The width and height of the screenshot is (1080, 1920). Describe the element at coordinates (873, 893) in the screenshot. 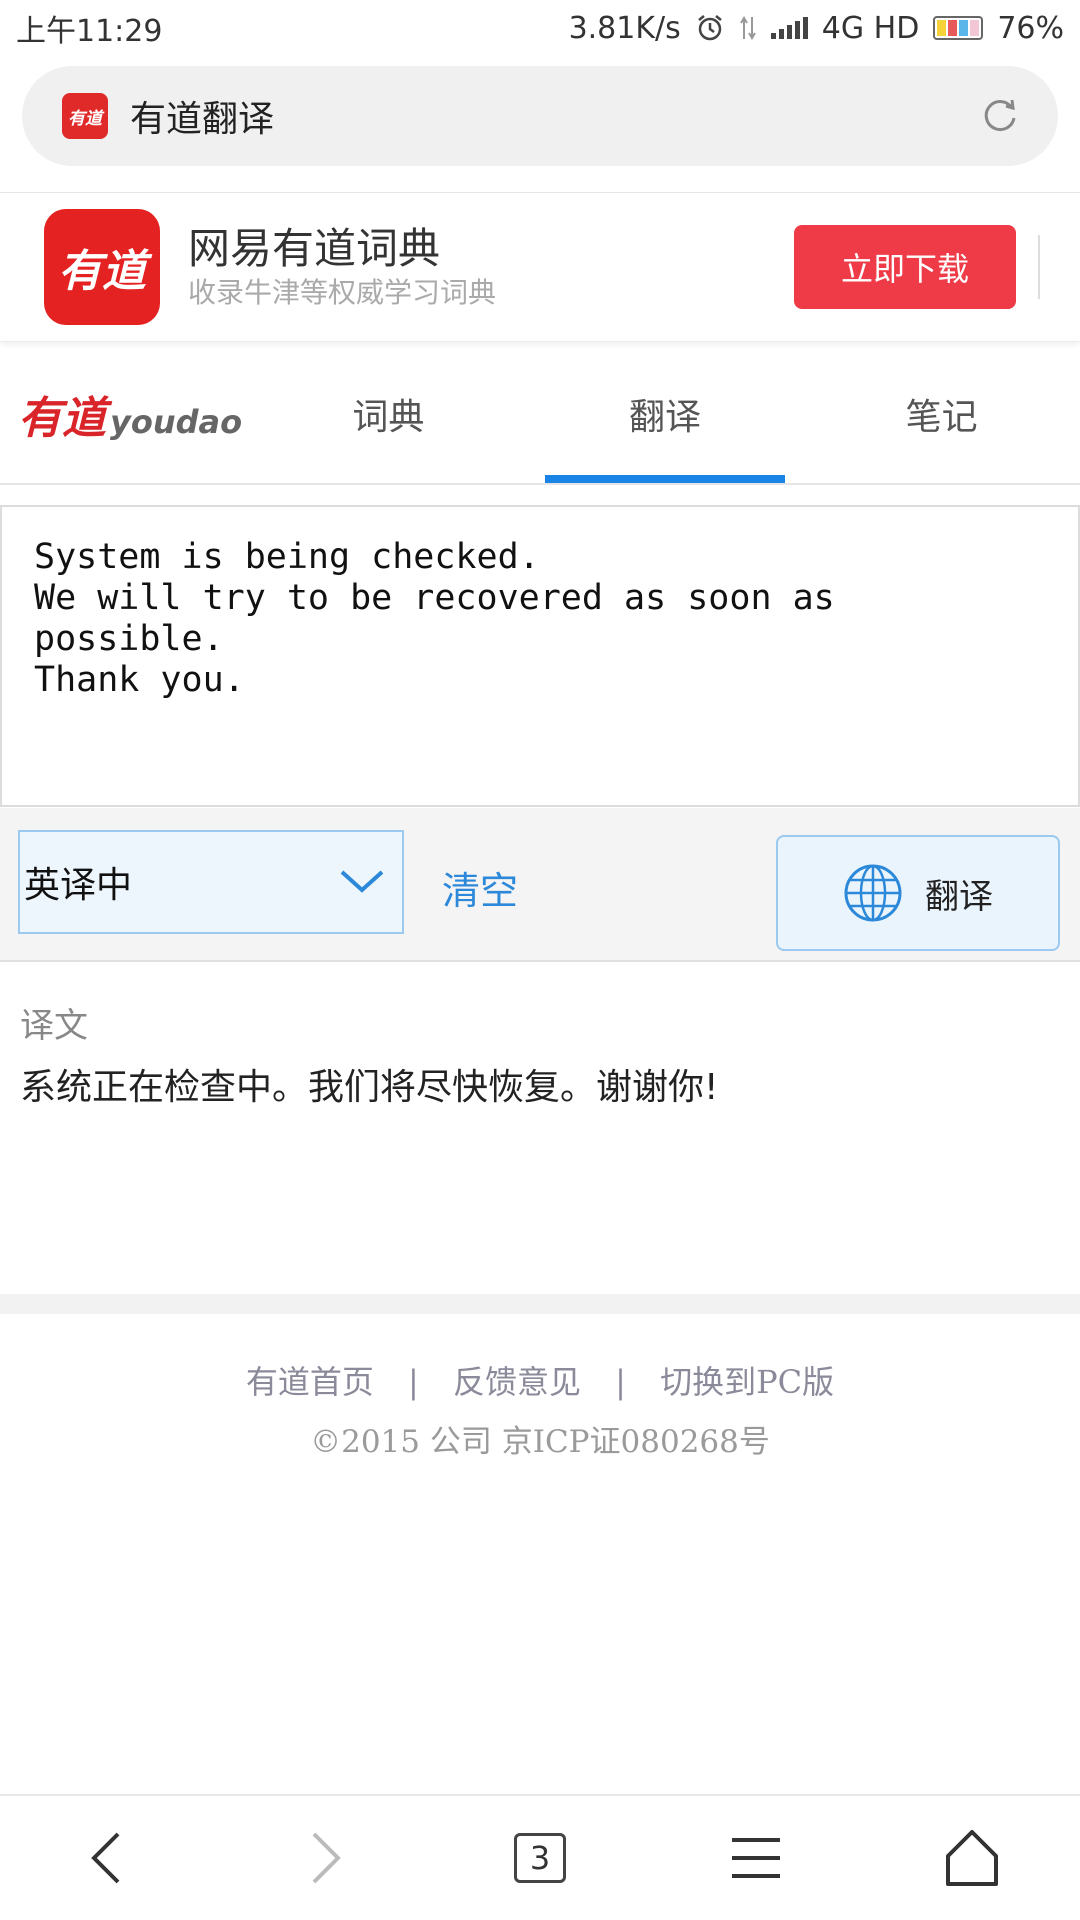

I see `globe-icon` at that location.